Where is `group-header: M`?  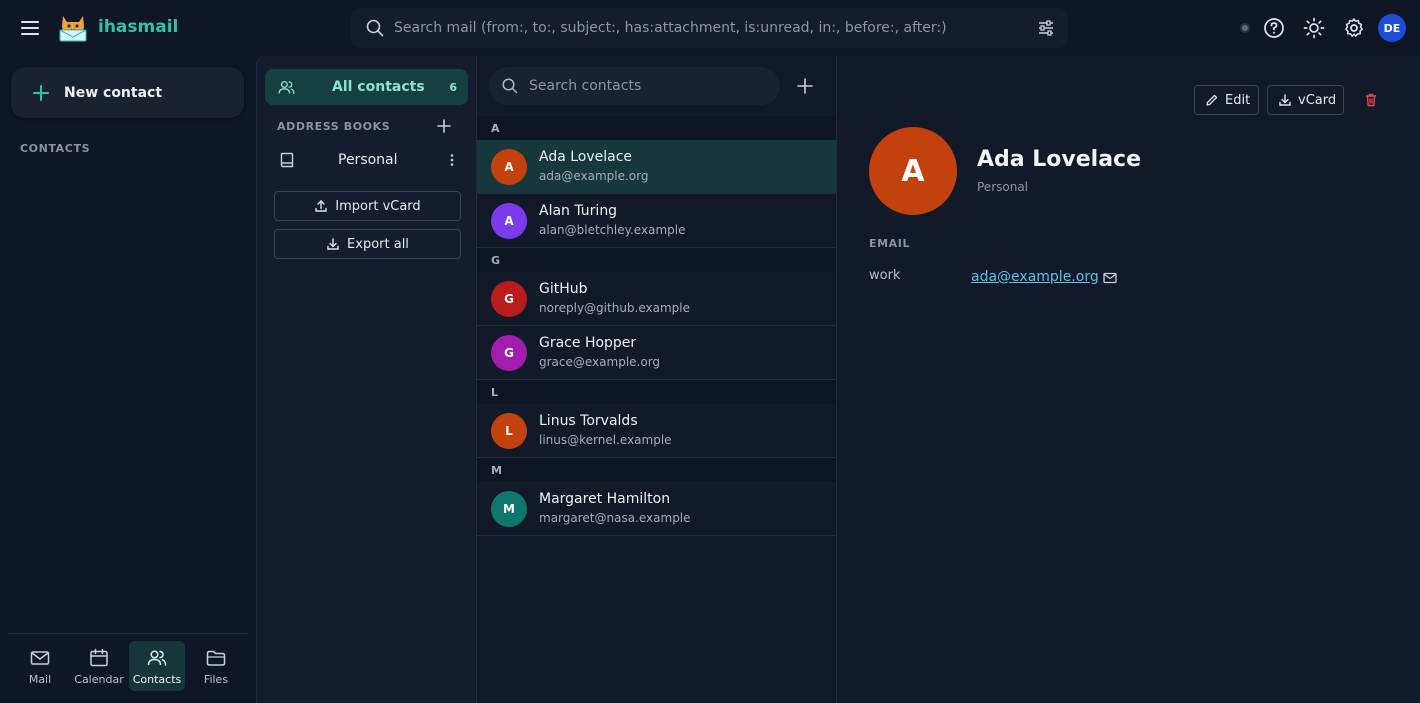 group-header: M is located at coordinates (656, 470).